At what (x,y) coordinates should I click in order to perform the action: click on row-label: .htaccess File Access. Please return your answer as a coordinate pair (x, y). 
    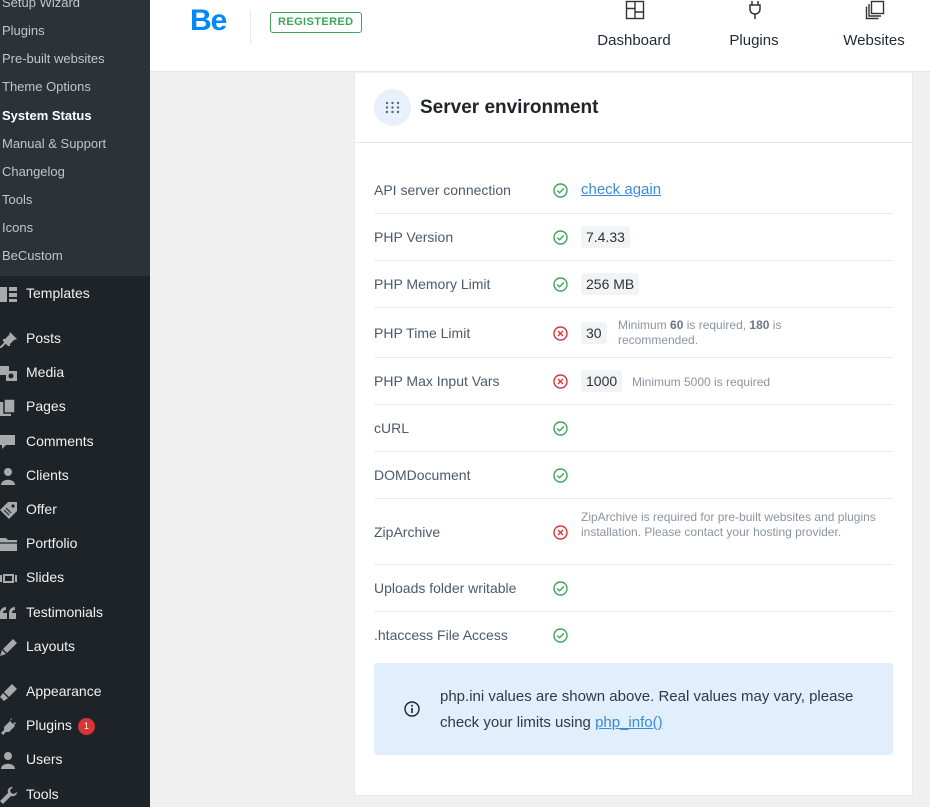
    Looking at the image, I should click on (441, 635).